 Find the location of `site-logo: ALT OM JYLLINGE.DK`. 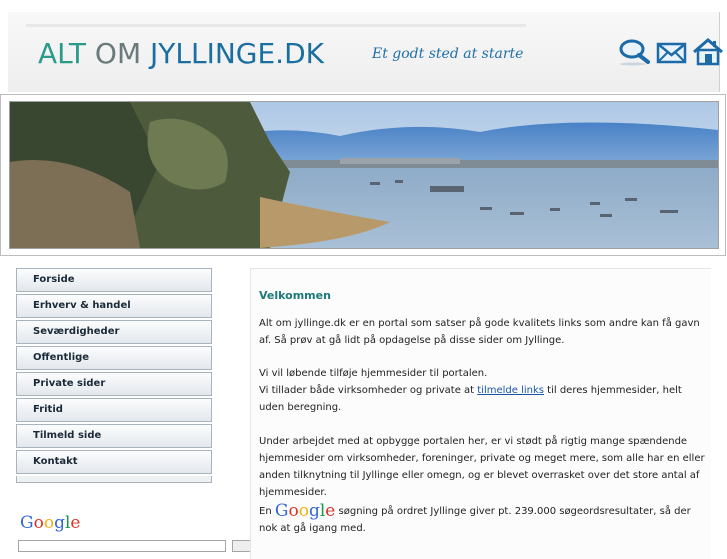

site-logo: ALT OM JYLLINGE.DK is located at coordinates (181, 53).